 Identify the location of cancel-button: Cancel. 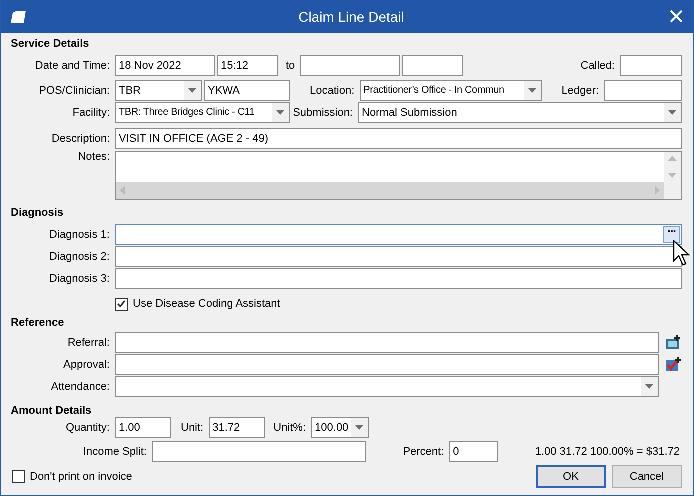
(647, 476).